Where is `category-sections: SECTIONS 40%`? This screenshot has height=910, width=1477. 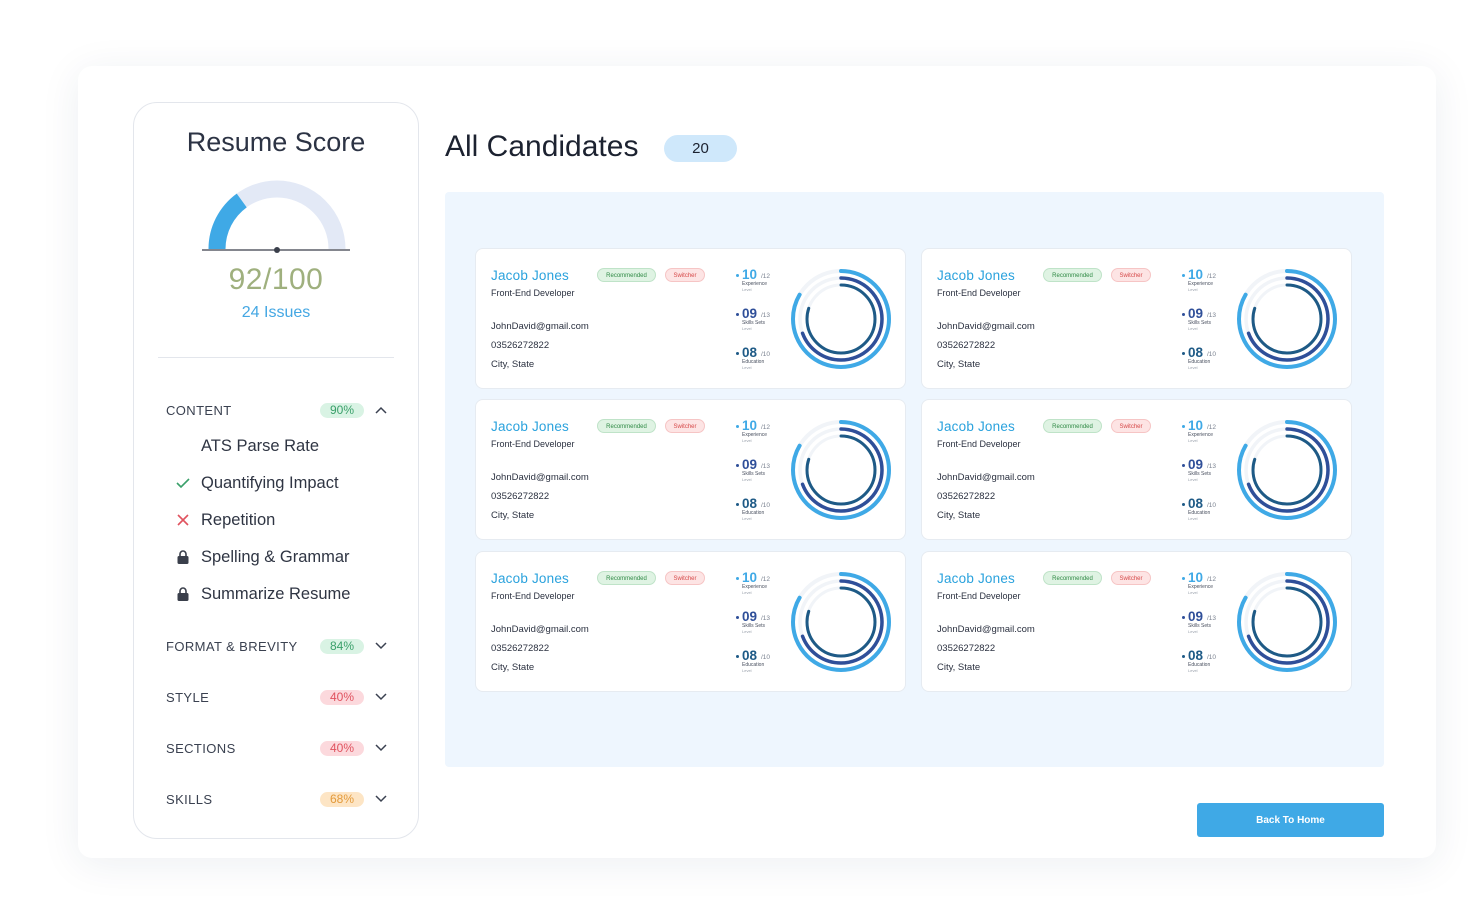
category-sections: SECTIONS 40% is located at coordinates (277, 748).